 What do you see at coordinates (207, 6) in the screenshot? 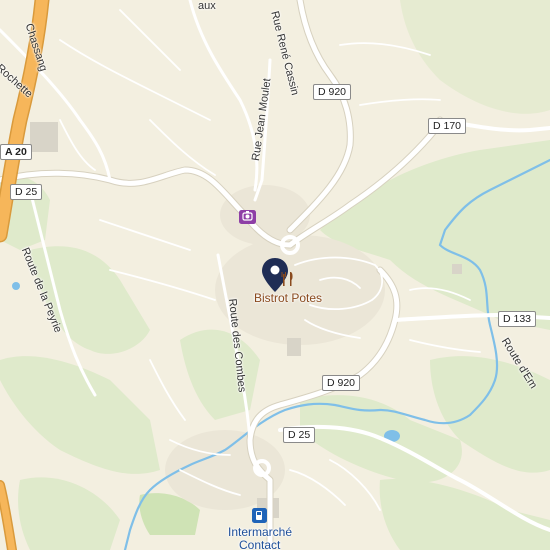
I see `street-label-aux: aux` at bounding box center [207, 6].